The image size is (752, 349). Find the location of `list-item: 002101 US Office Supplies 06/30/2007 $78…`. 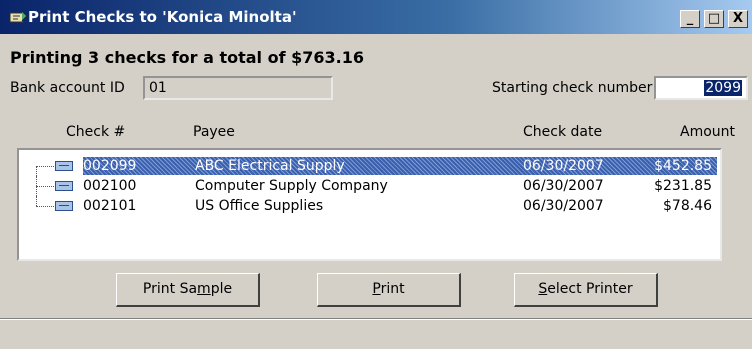

list-item: 002101 US Office Supplies 06/30/2007 $78… is located at coordinates (369, 206).